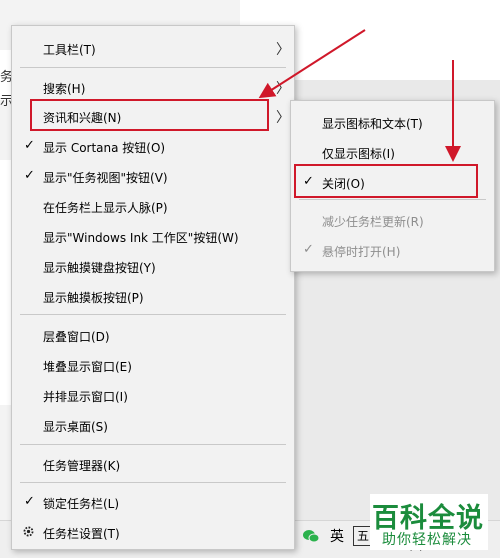  I want to click on watermark-slogan: 助你轻松解决, so click(427, 540).